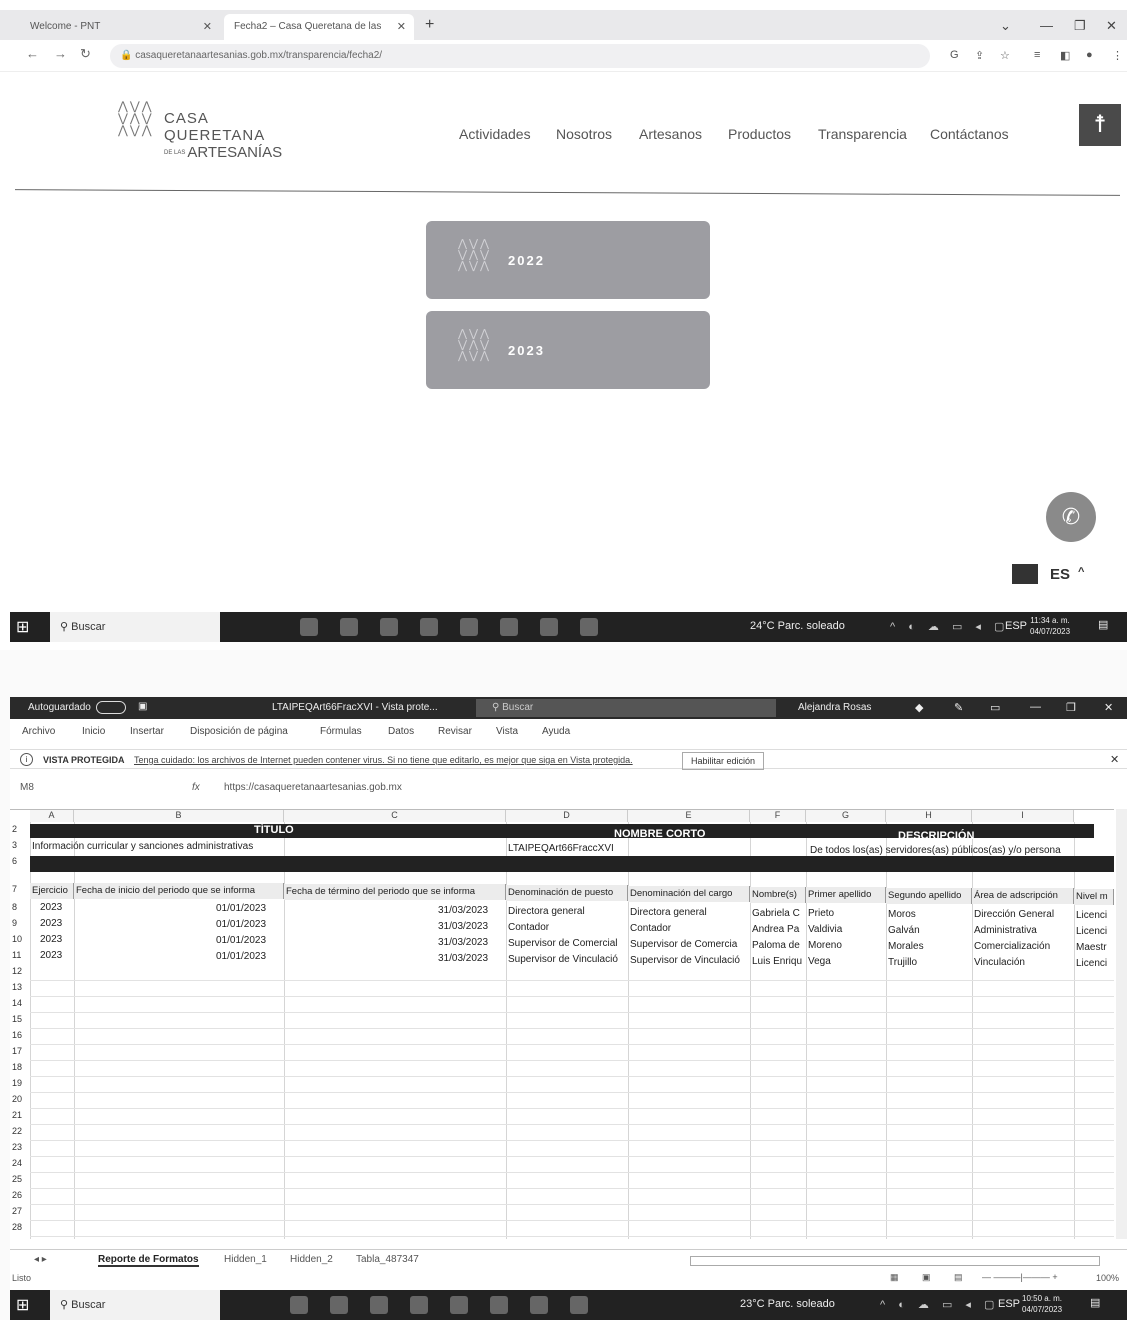 The height and width of the screenshot is (1320, 1127). I want to click on share-icon: ⇪, so click(979, 55).